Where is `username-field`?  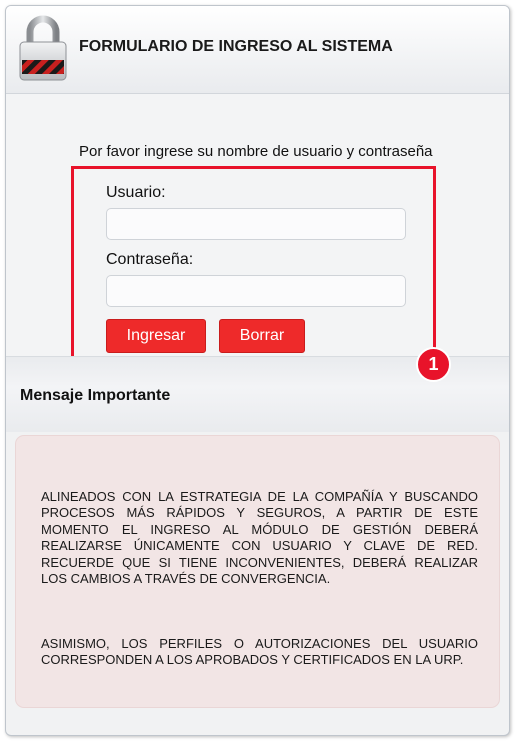 username-field is located at coordinates (256, 224).